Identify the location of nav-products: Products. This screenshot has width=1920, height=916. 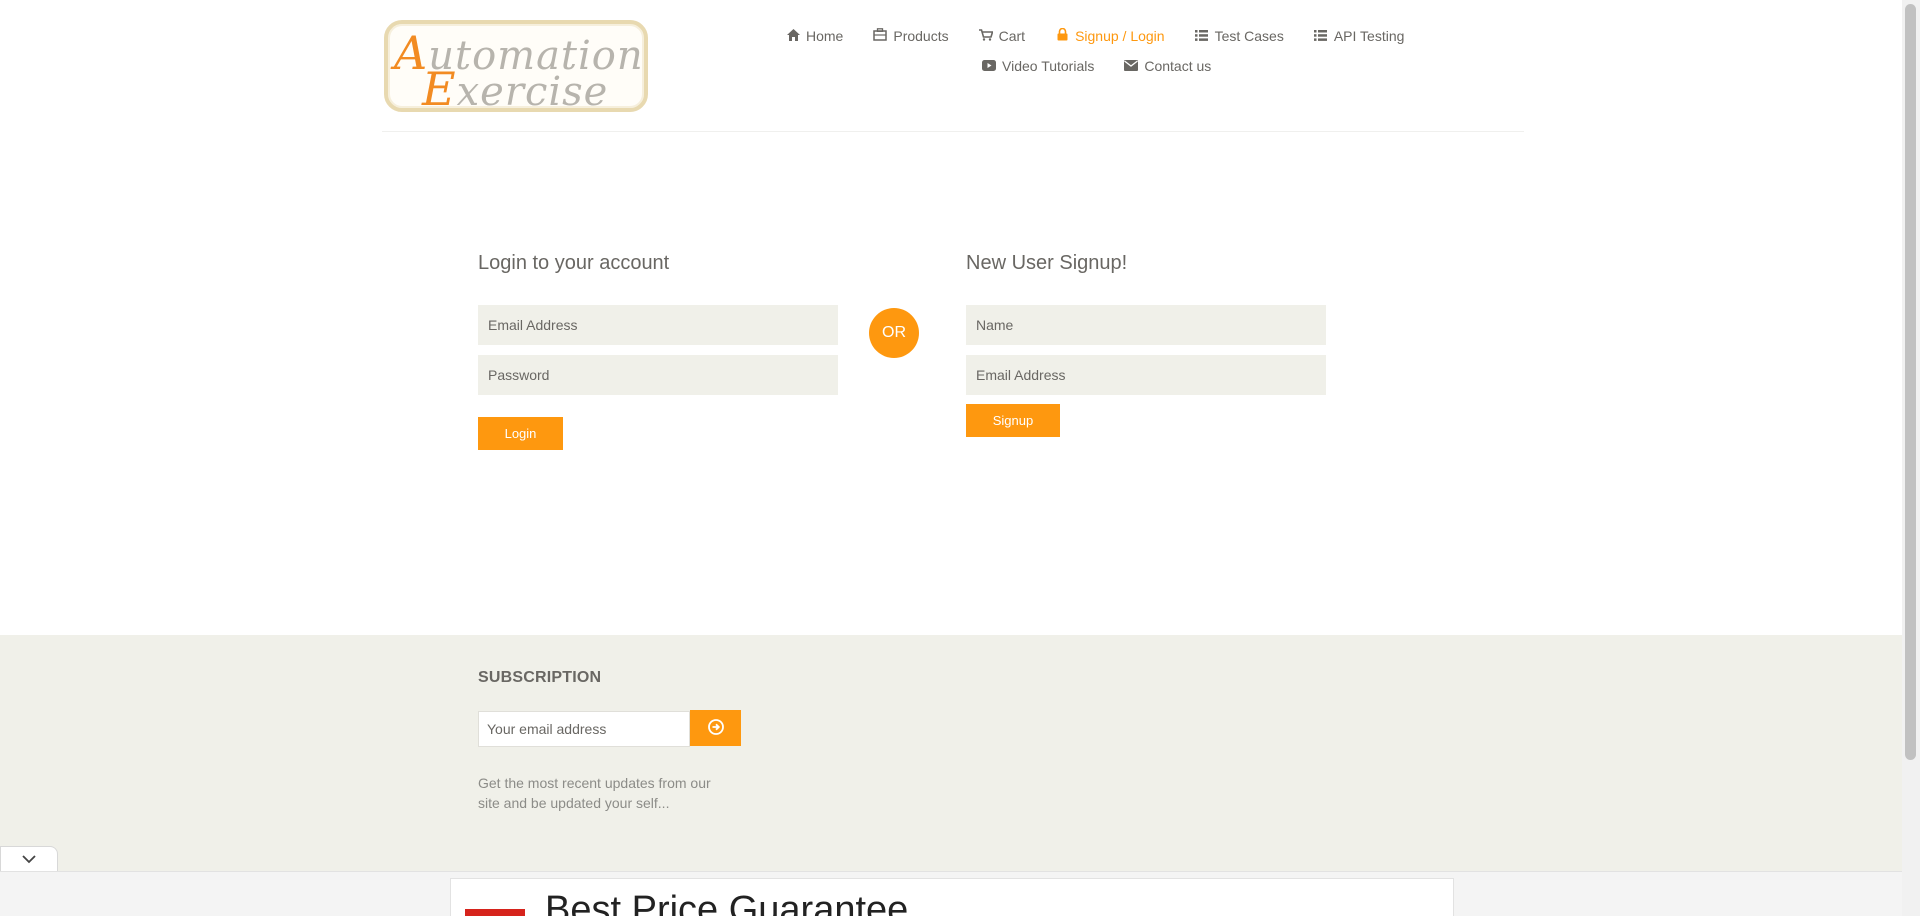
(911, 36).